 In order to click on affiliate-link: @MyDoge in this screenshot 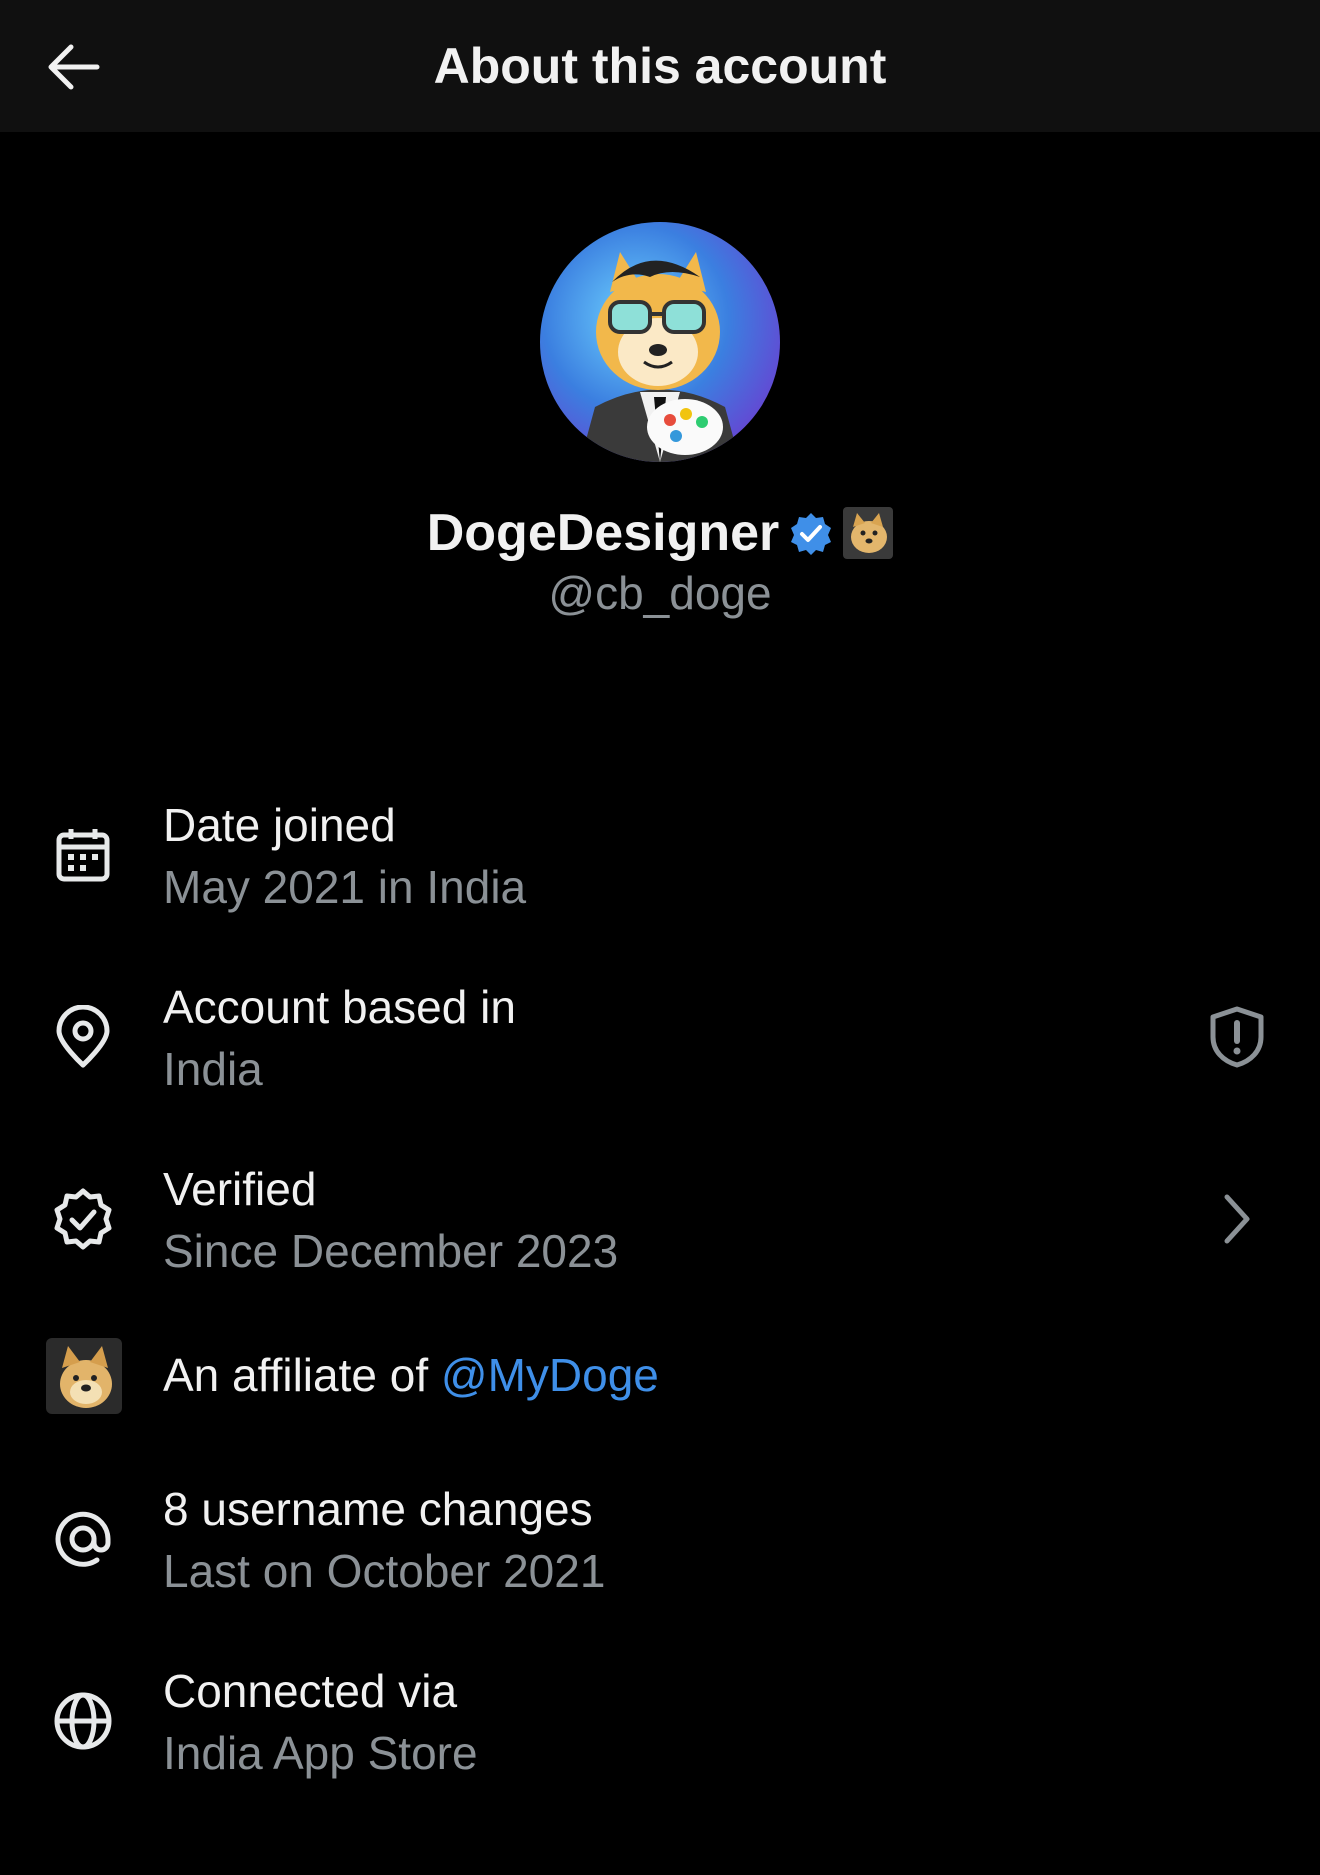, I will do `click(550, 1375)`.